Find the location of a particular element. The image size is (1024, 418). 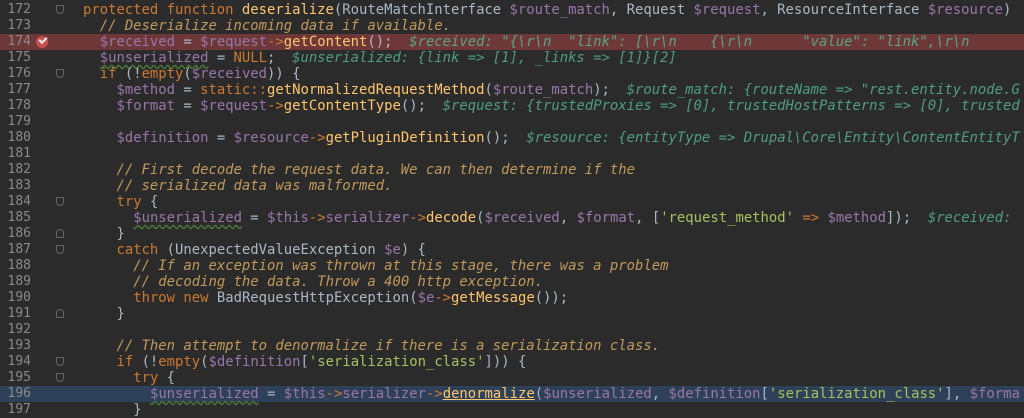

code-text: // serialized data was malformed. is located at coordinates (254, 186).